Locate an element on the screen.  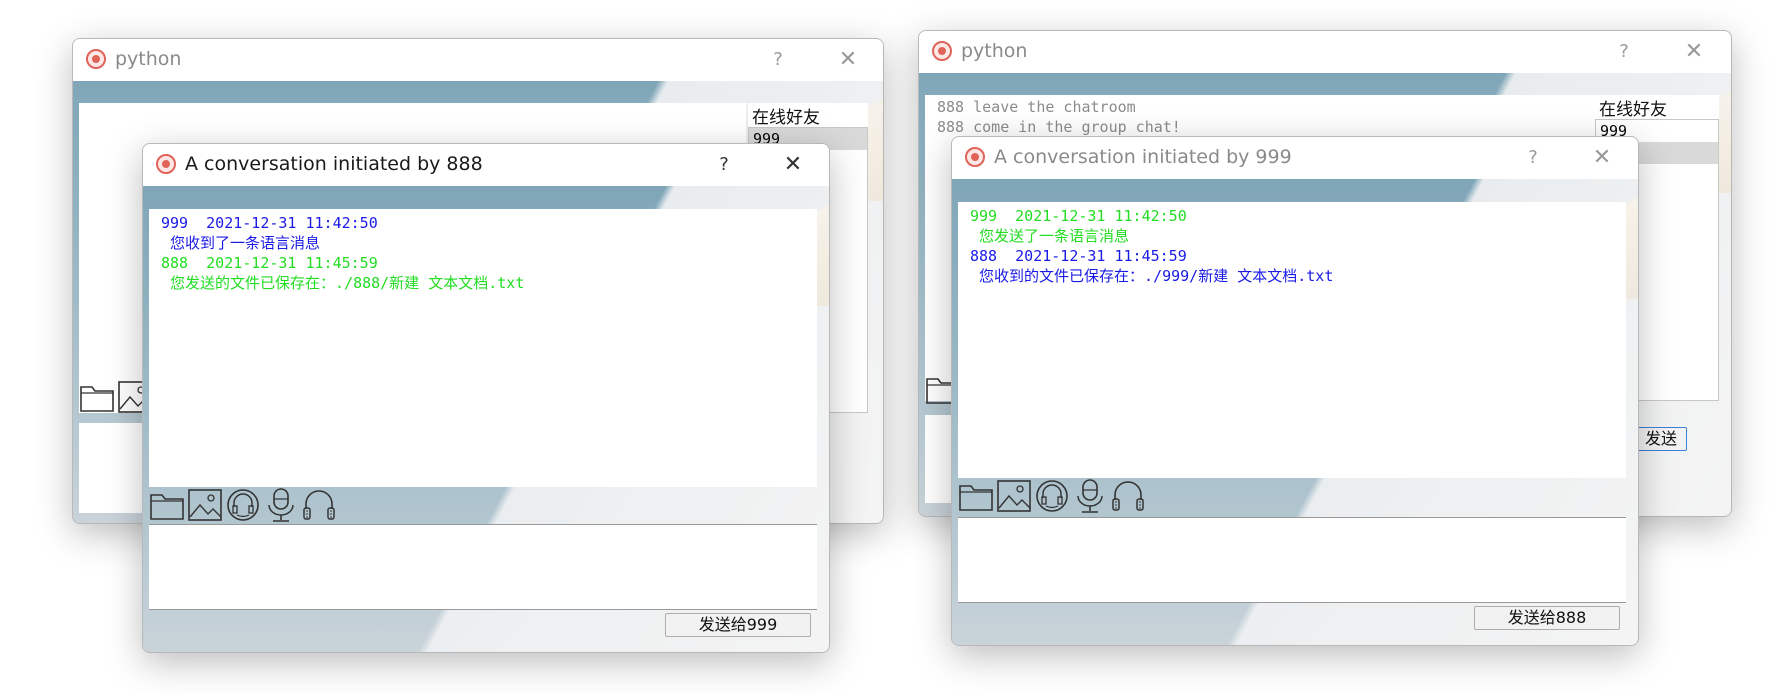
window-title: A conversation initiated by 999 is located at coordinates (1143, 157).